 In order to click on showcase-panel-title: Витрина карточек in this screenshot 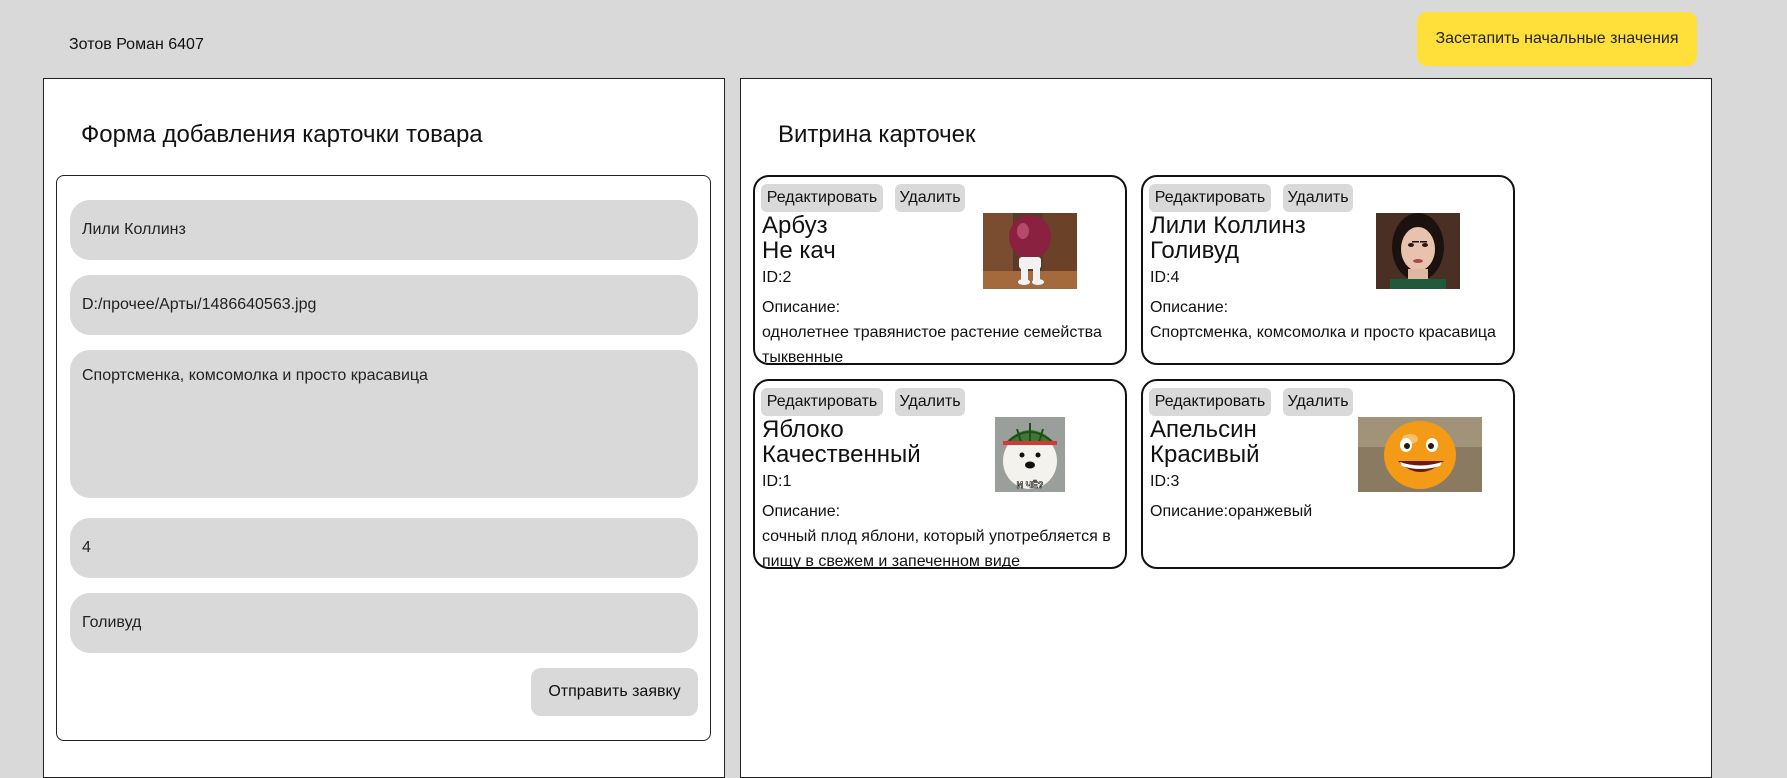, I will do `click(877, 134)`.